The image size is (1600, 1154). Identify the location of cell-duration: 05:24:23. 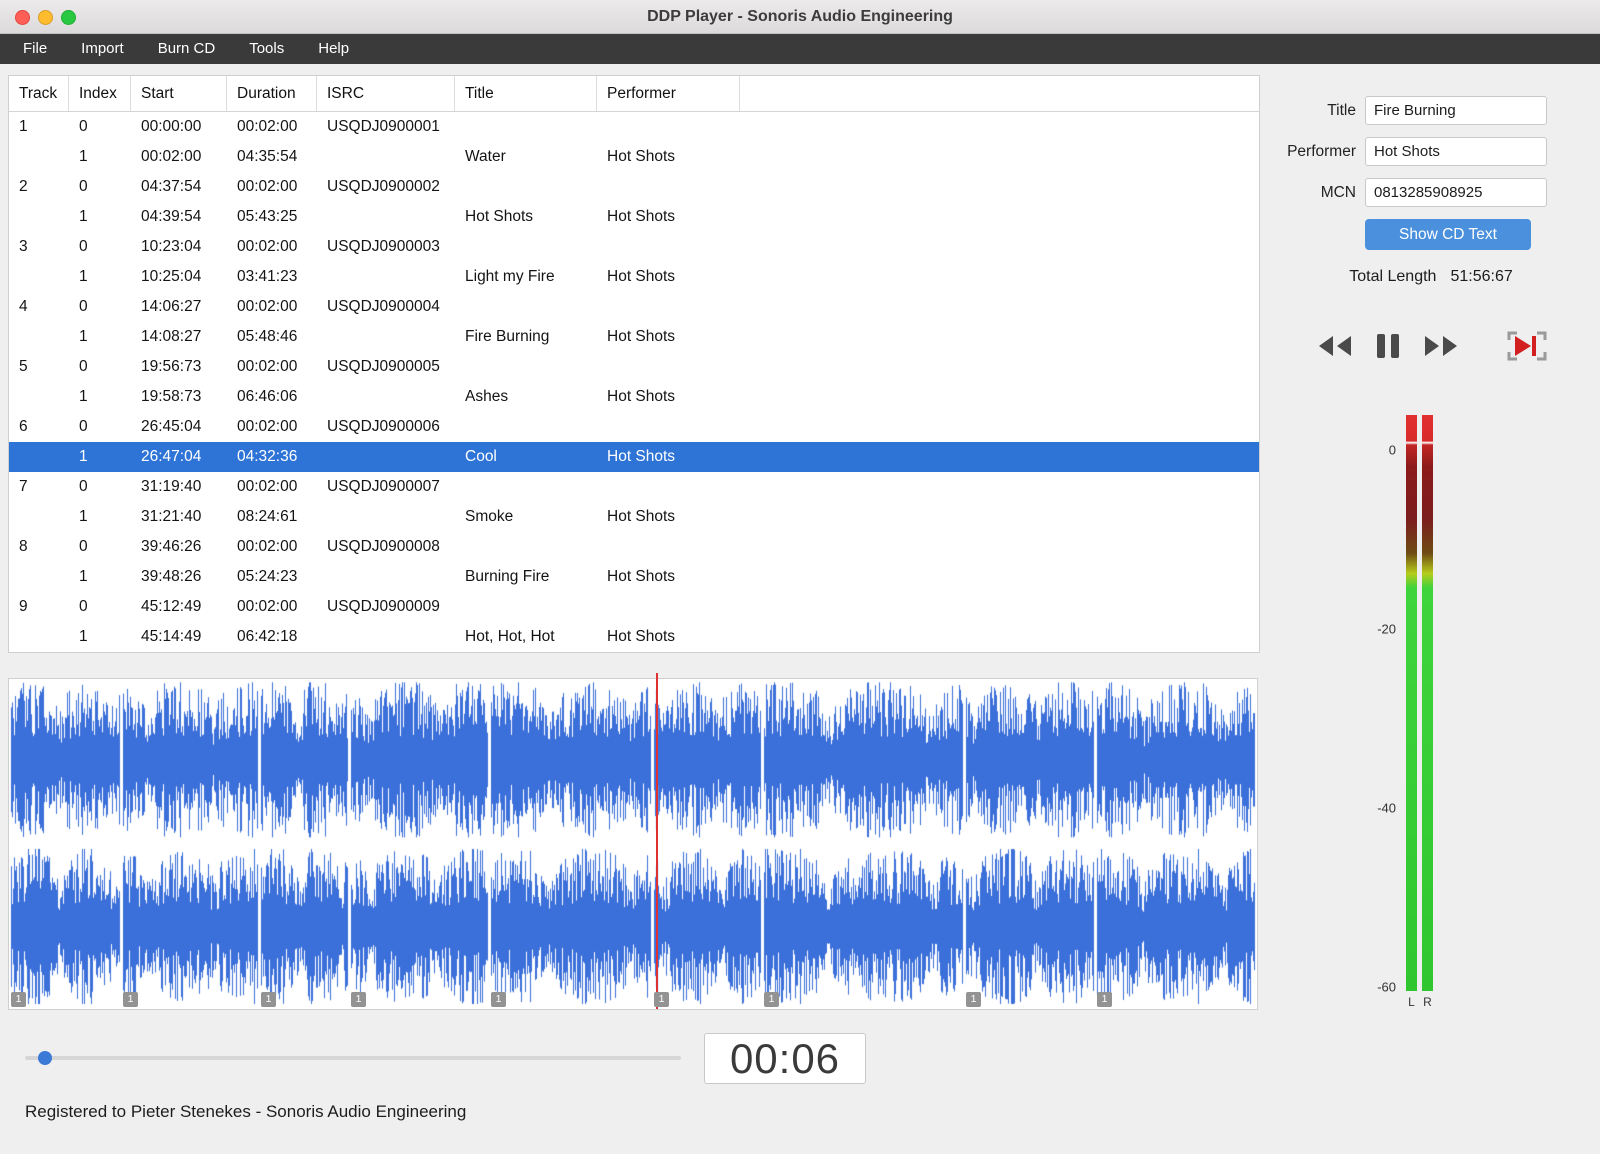
(267, 576).